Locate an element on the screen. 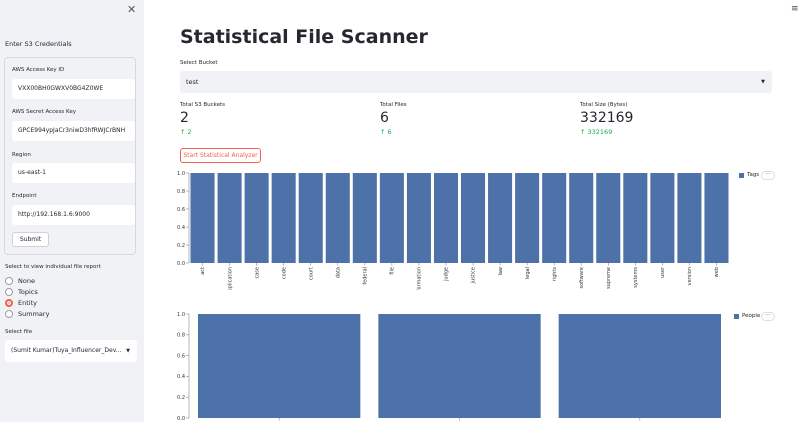 The image size is (806, 422). metric-value: 6 is located at coordinates (384, 118).